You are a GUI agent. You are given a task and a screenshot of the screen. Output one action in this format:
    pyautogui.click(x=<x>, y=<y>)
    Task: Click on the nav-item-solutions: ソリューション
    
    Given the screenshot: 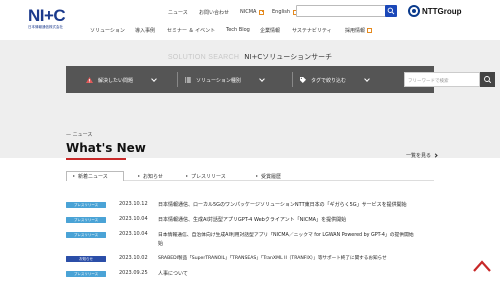 What is the action you would take?
    pyautogui.click(x=107, y=30)
    